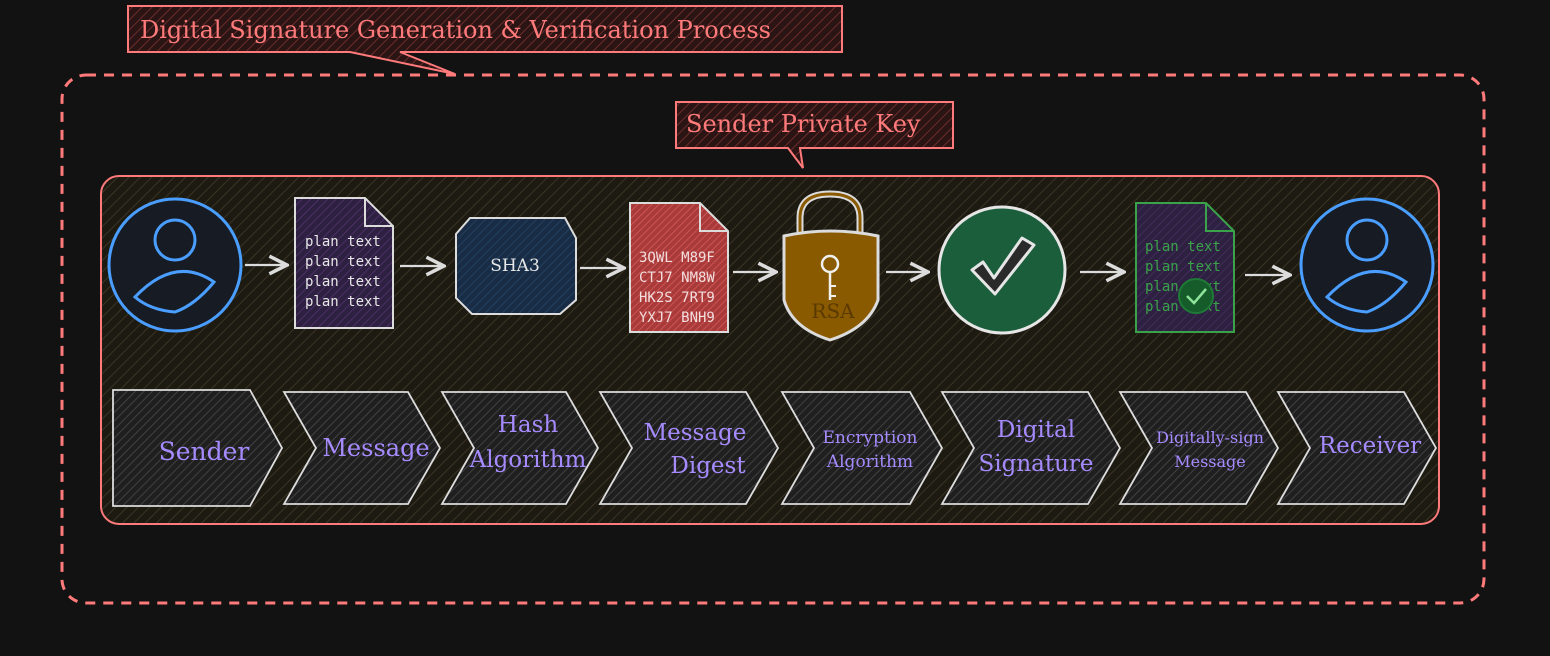 The image size is (1550, 656). I want to click on digest-document-icon: 3QWL M89F CTJ7 NM8W HK2S 7RT9 YXJ7 BNH9, so click(679, 267).